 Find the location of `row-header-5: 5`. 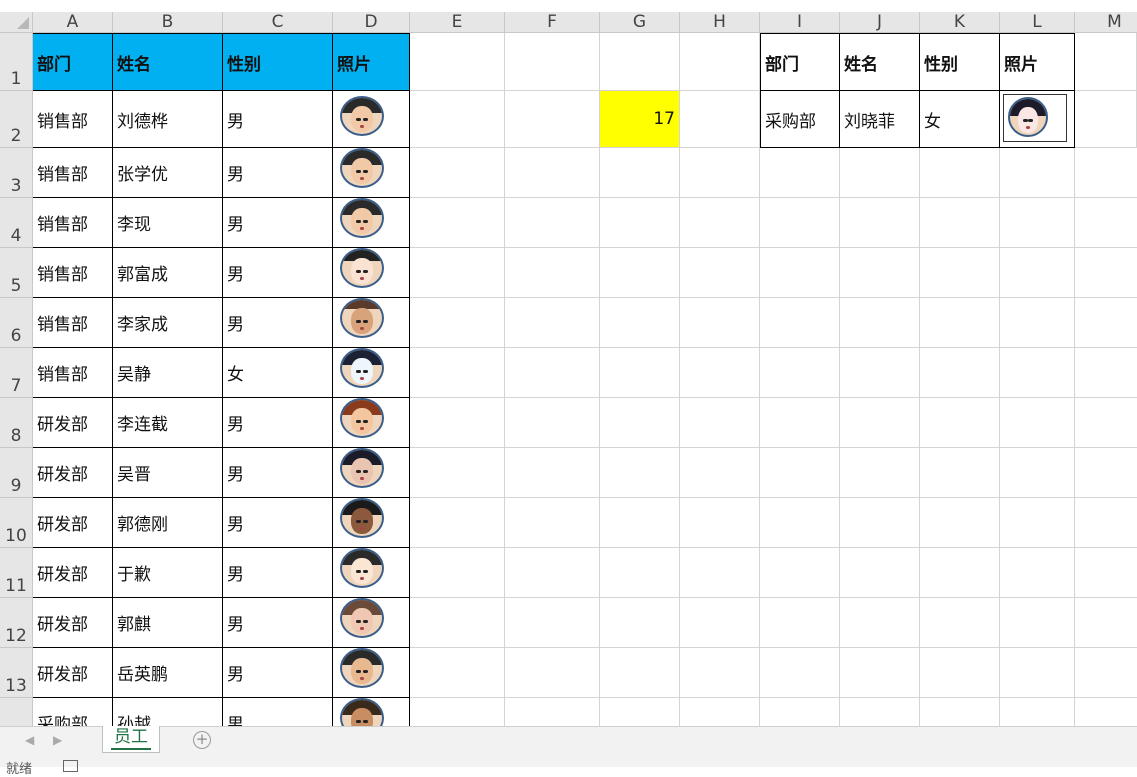

row-header-5: 5 is located at coordinates (16, 273).